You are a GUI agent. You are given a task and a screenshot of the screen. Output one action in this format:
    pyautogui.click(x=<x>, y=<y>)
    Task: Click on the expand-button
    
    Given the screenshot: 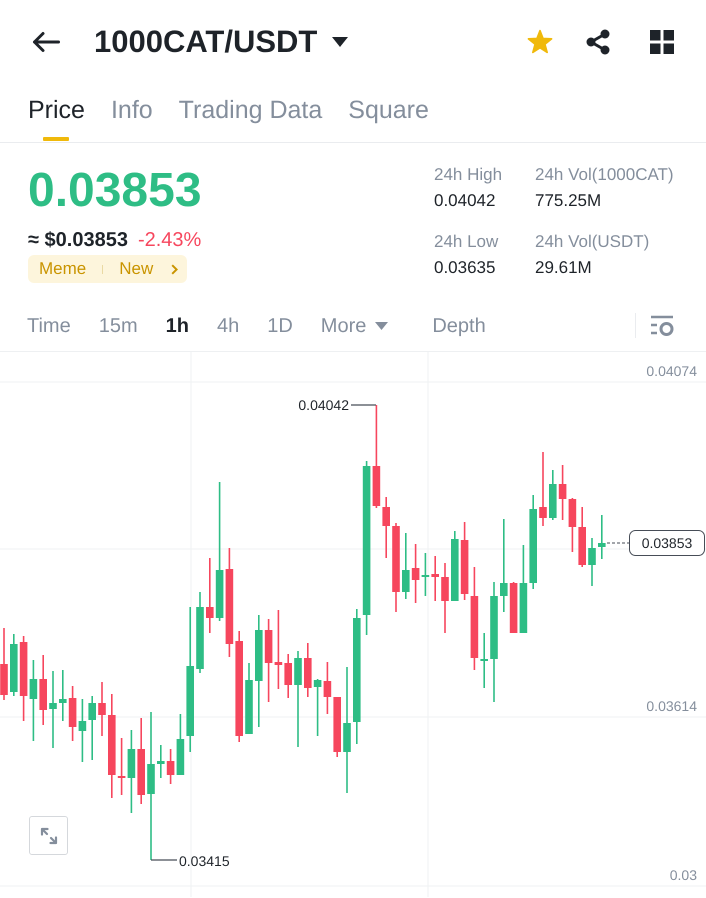 What is the action you would take?
    pyautogui.click(x=48, y=835)
    